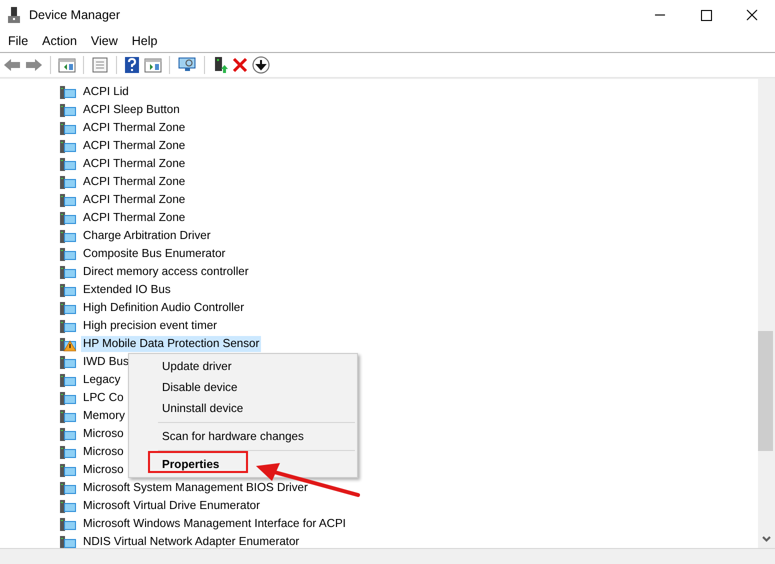  Describe the element at coordinates (153, 65) in the screenshot. I see `action-pane-icon` at that location.